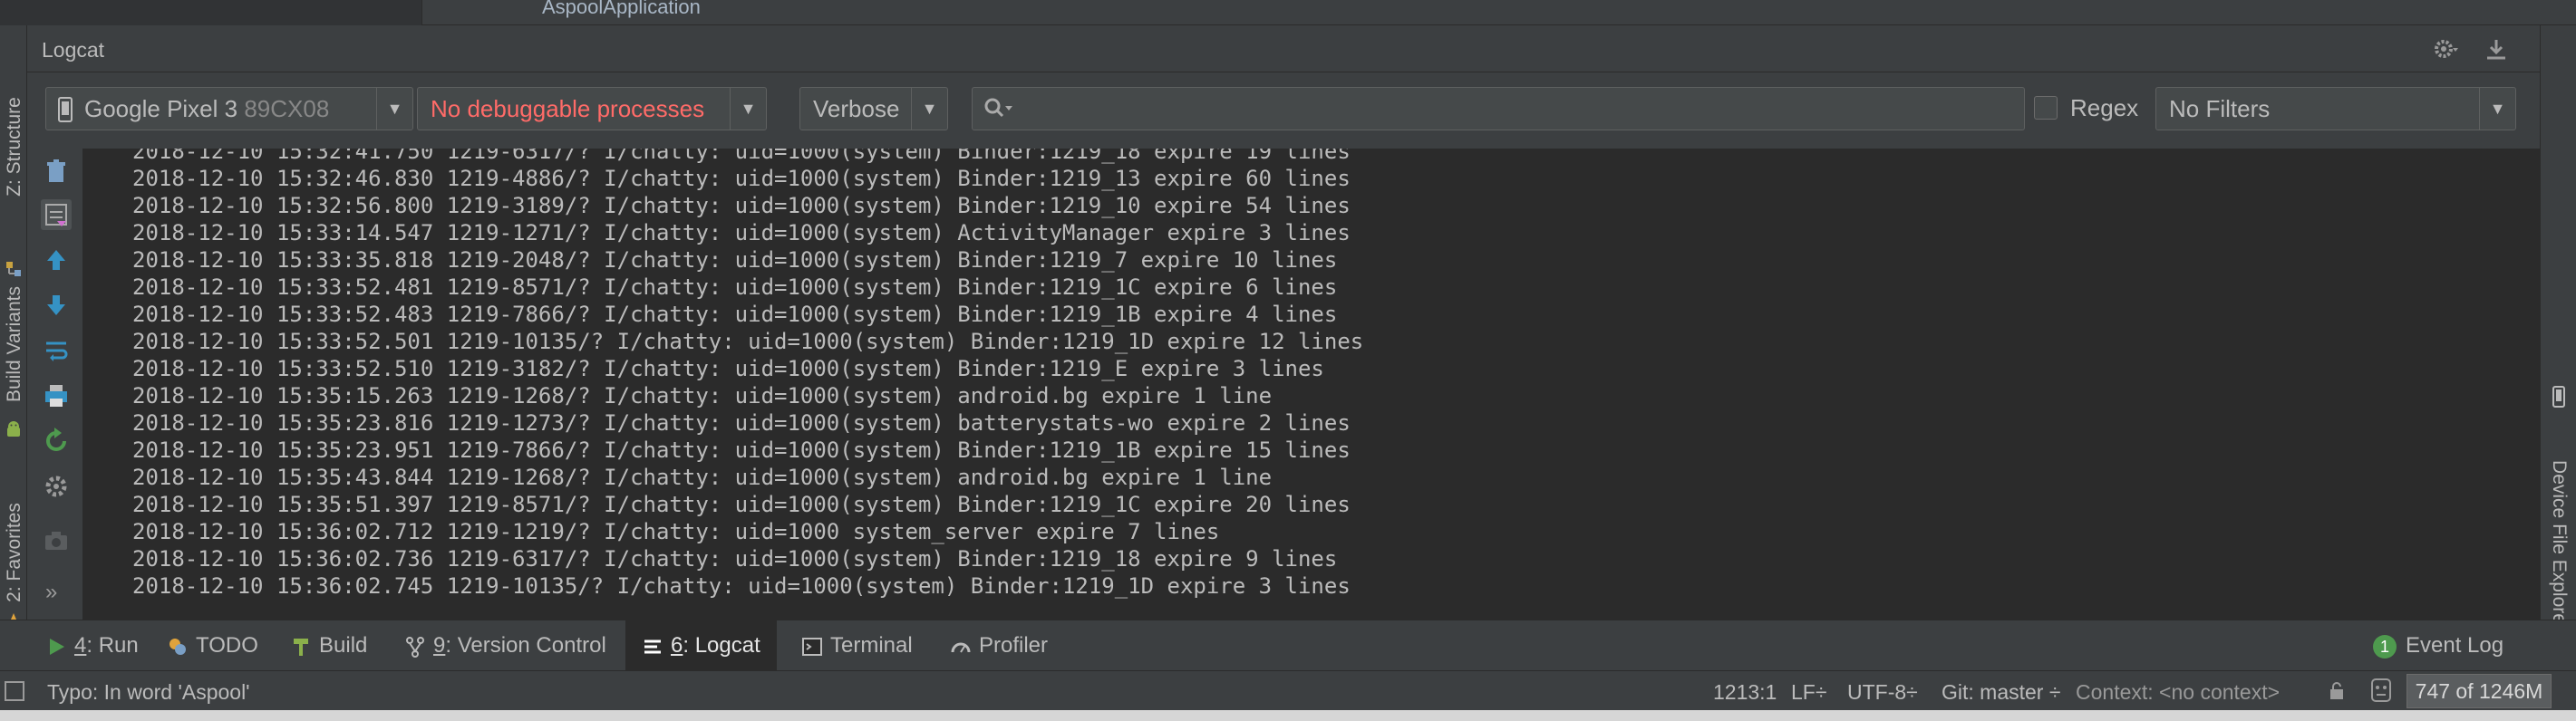  Describe the element at coordinates (2104, 107) in the screenshot. I see `regex-label: Regex` at that location.